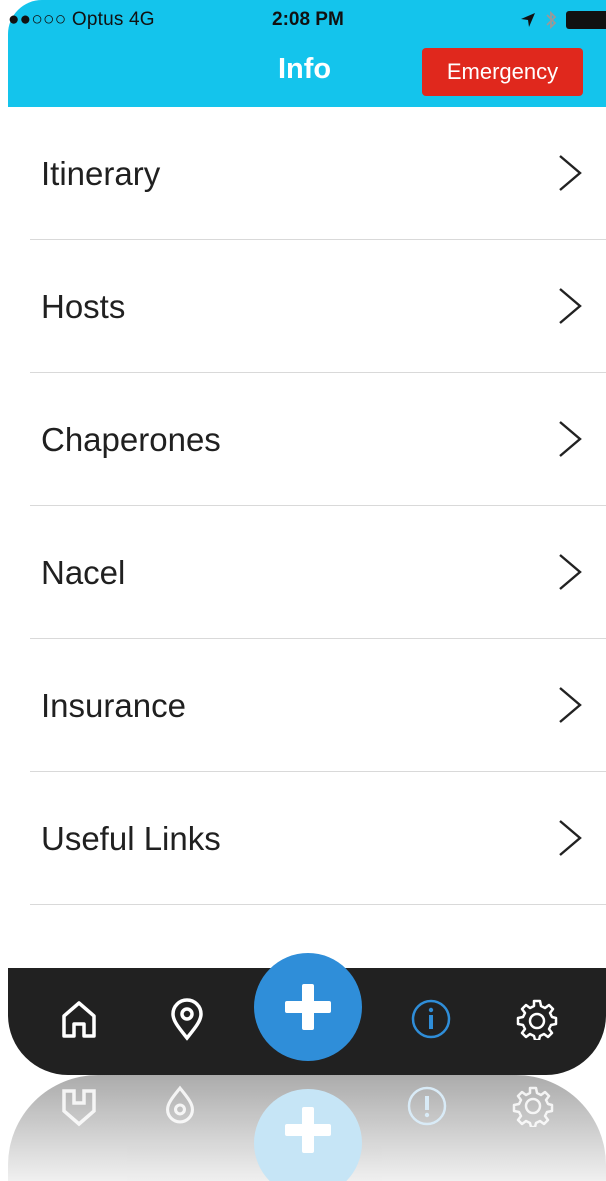 This screenshot has width=606, height=1181. Describe the element at coordinates (131, 838) in the screenshot. I see `list-item-label: Useful Links` at that location.